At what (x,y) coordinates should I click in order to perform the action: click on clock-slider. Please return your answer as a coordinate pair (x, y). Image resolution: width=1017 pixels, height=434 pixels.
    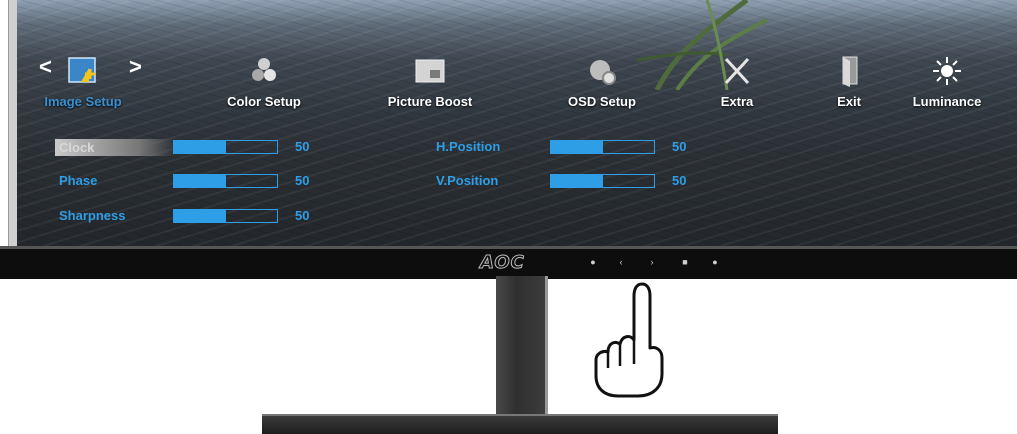
    Looking at the image, I should click on (225, 147).